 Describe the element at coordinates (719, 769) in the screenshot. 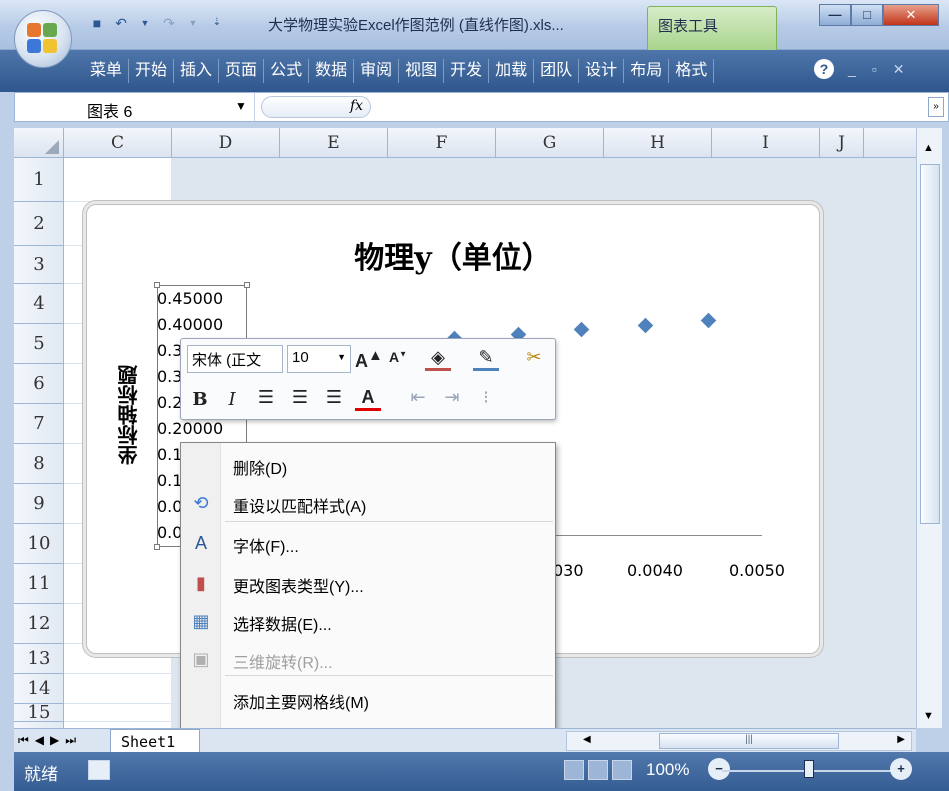

I see `zoom-out-button: −` at that location.